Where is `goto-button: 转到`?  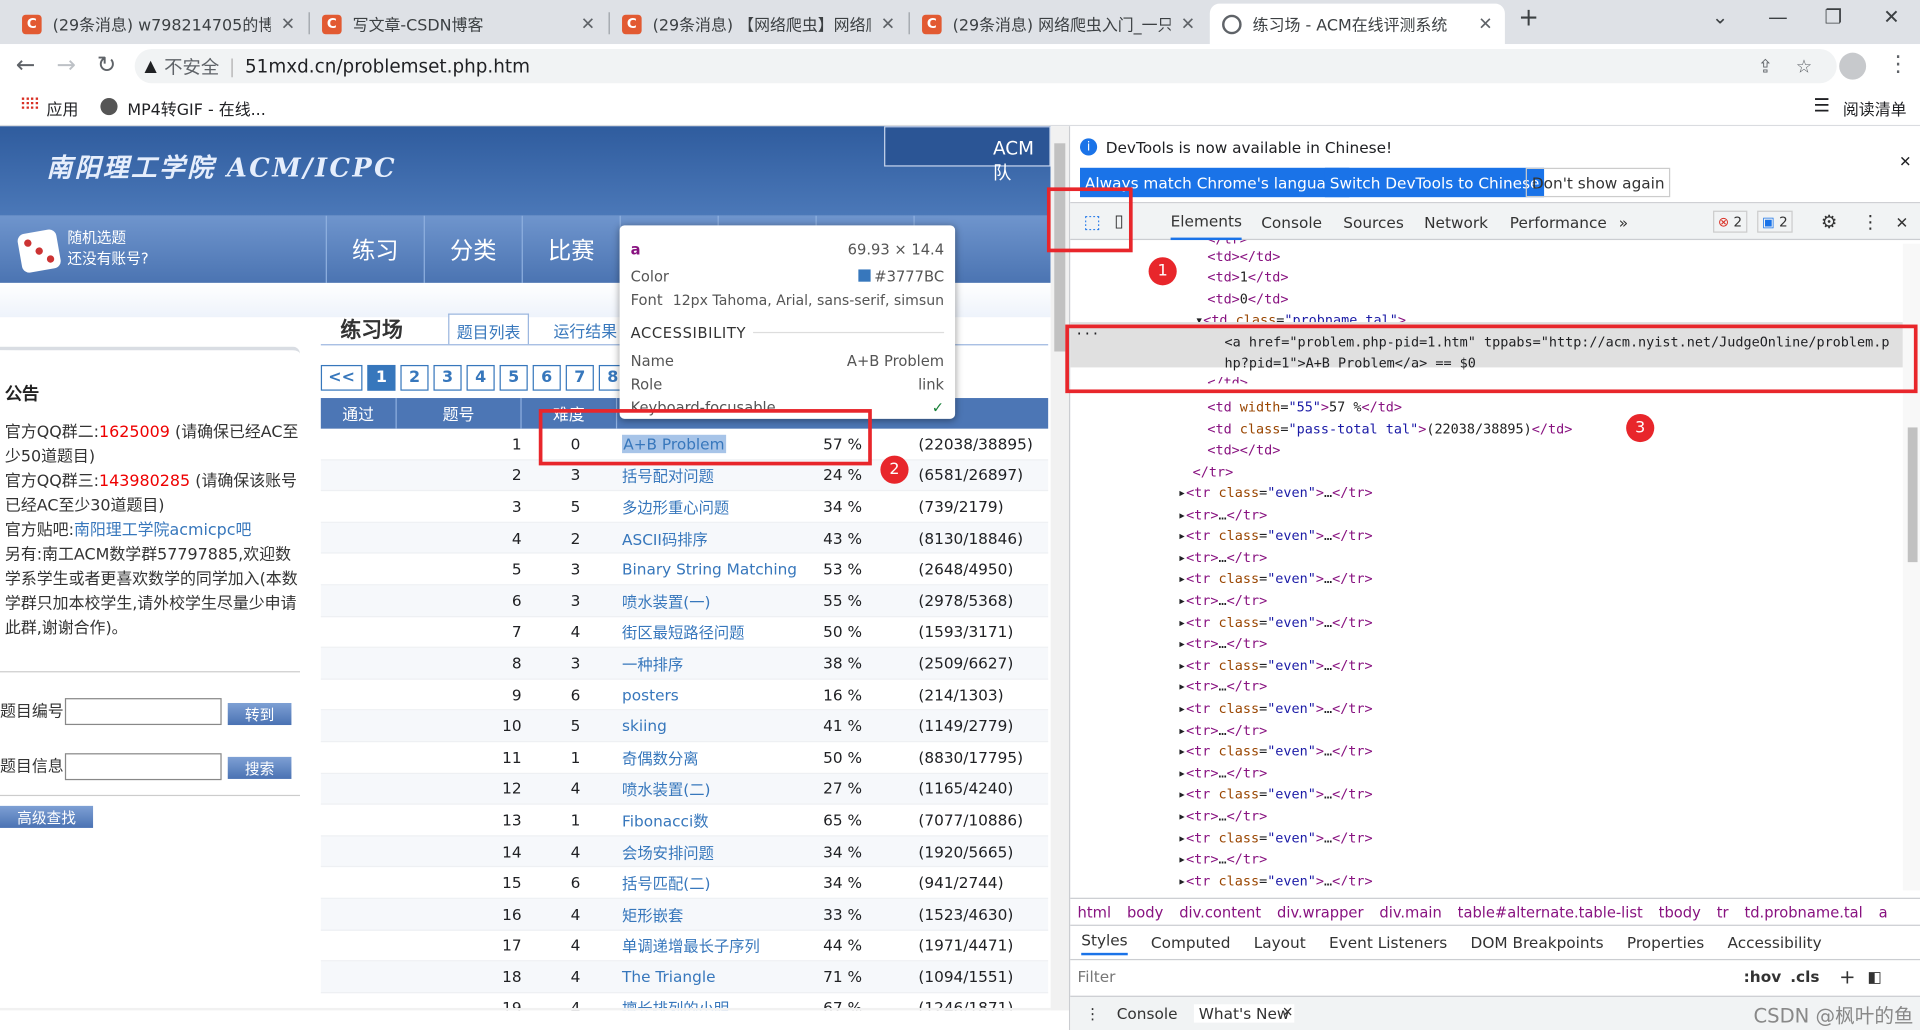
goto-button: 转到 is located at coordinates (259, 714).